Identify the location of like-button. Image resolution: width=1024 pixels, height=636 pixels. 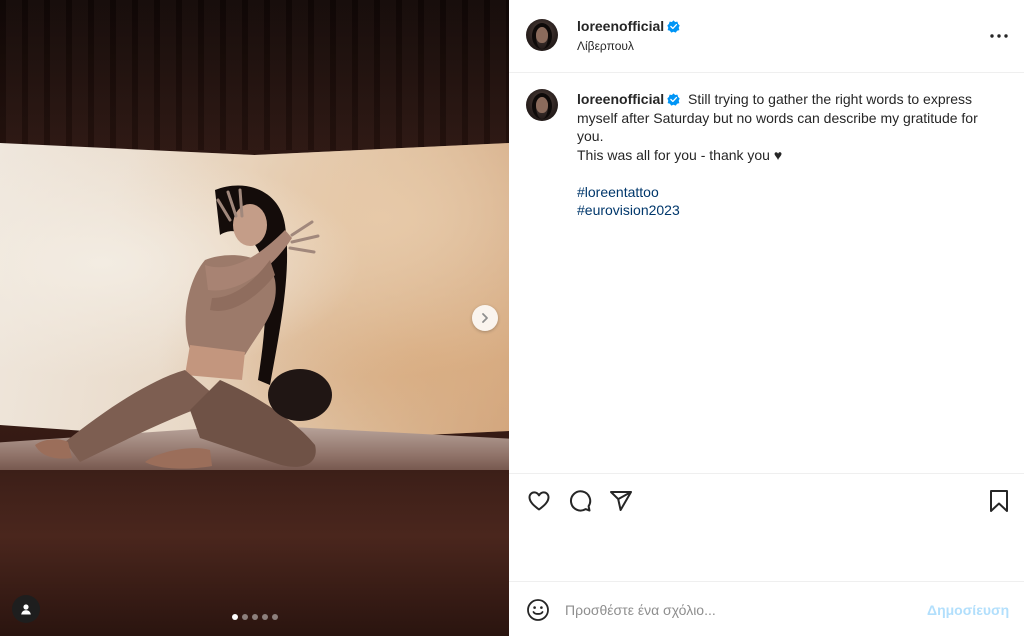
(539, 501).